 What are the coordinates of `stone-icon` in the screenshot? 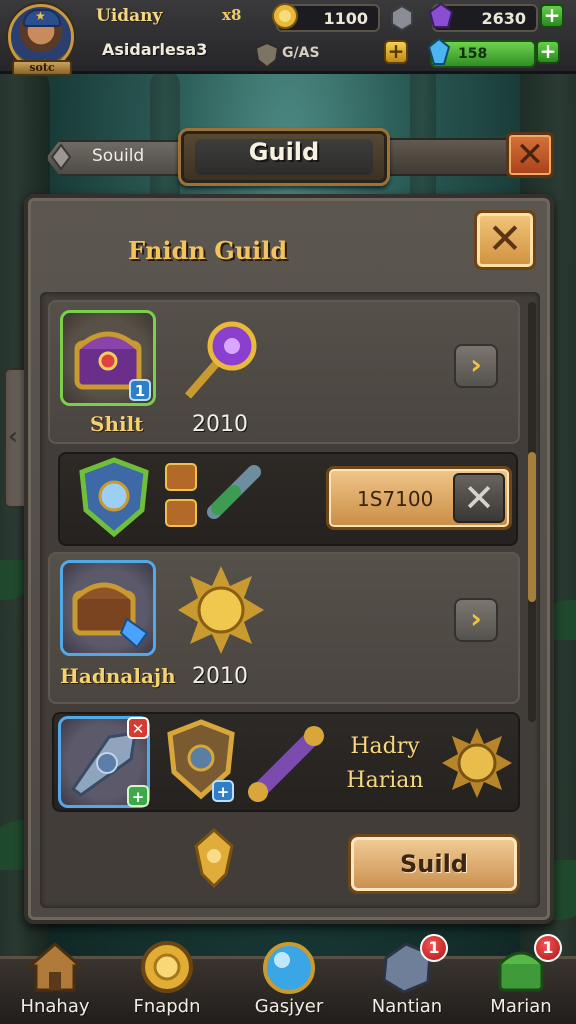 It's located at (402, 18).